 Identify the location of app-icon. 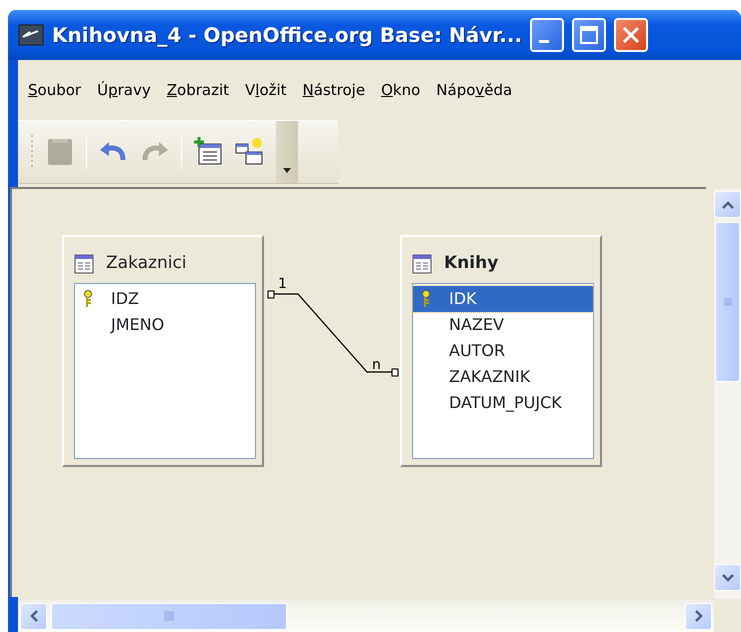
(31, 35).